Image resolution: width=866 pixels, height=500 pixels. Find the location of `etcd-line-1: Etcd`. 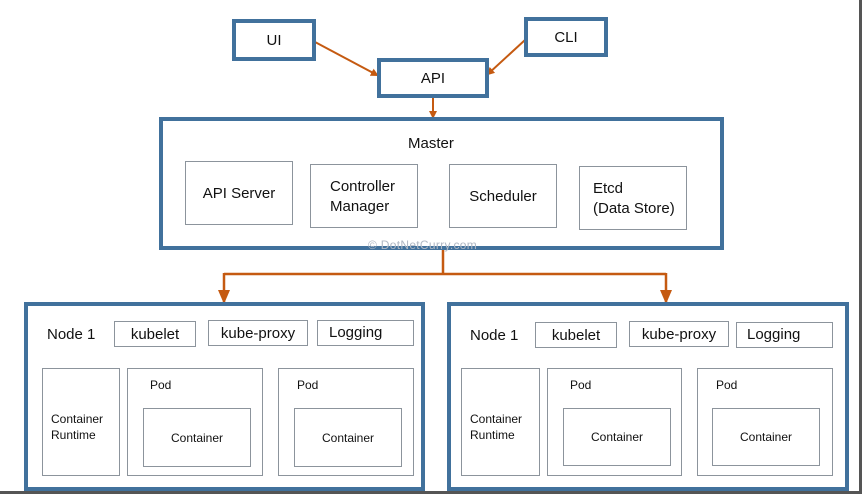

etcd-line-1: Etcd is located at coordinates (608, 188).